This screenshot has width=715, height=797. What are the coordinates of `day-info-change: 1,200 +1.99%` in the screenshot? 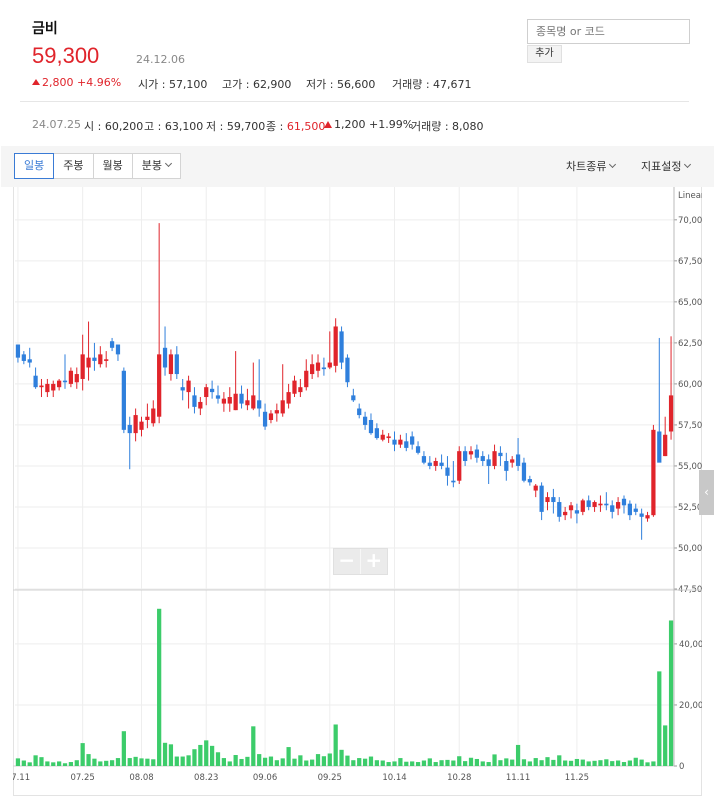 It's located at (368, 124).